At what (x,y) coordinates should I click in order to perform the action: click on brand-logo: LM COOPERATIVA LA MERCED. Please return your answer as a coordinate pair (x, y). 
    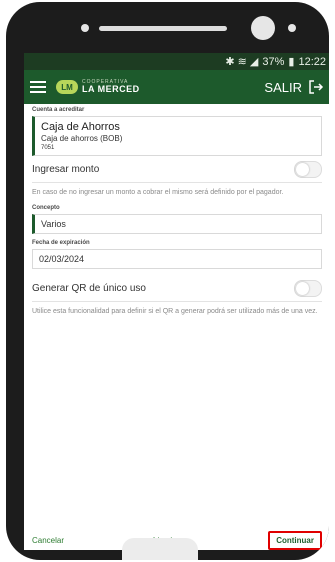
    Looking at the image, I should click on (98, 87).